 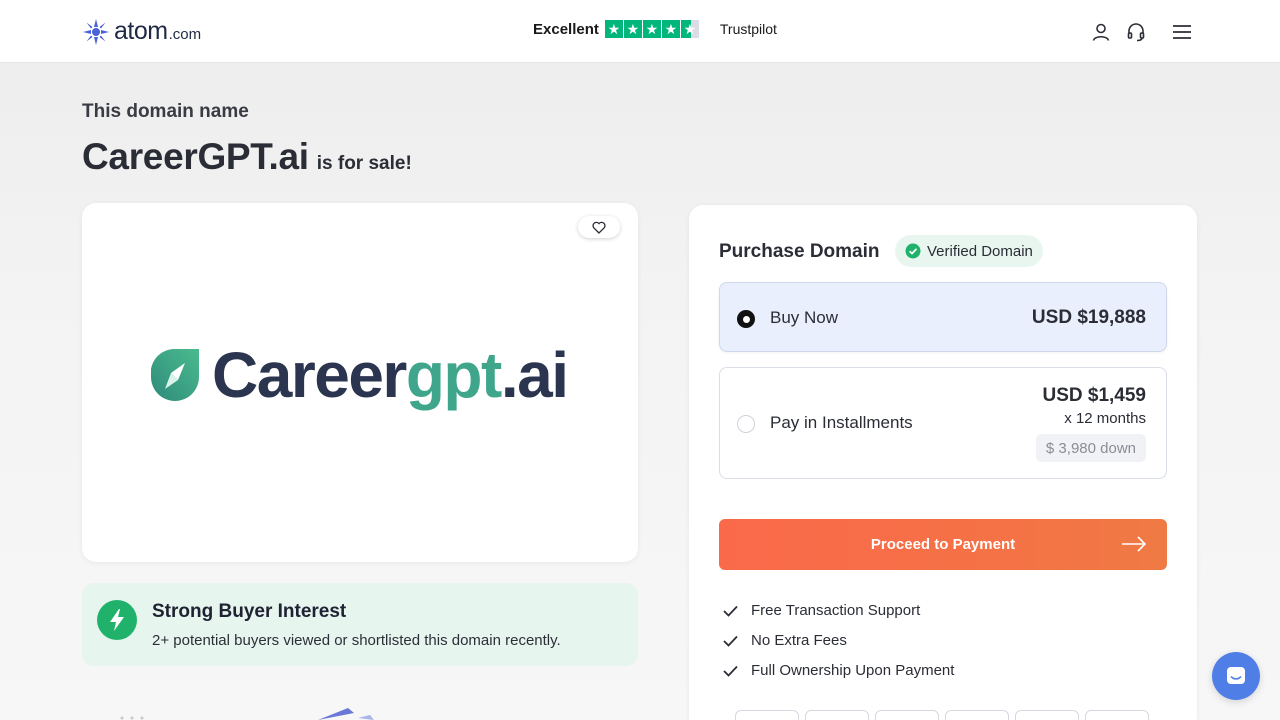 I want to click on half-star-icon: ★, so click(x=689, y=29).